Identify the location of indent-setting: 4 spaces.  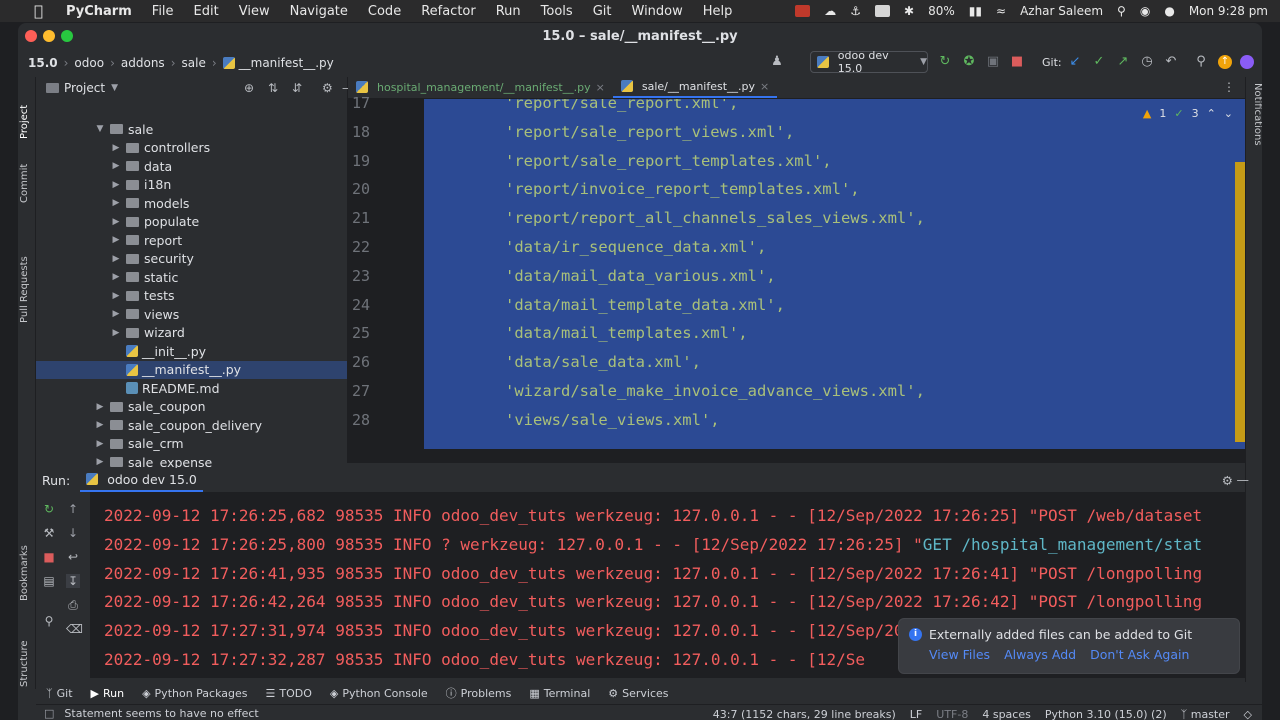
(1006, 714).